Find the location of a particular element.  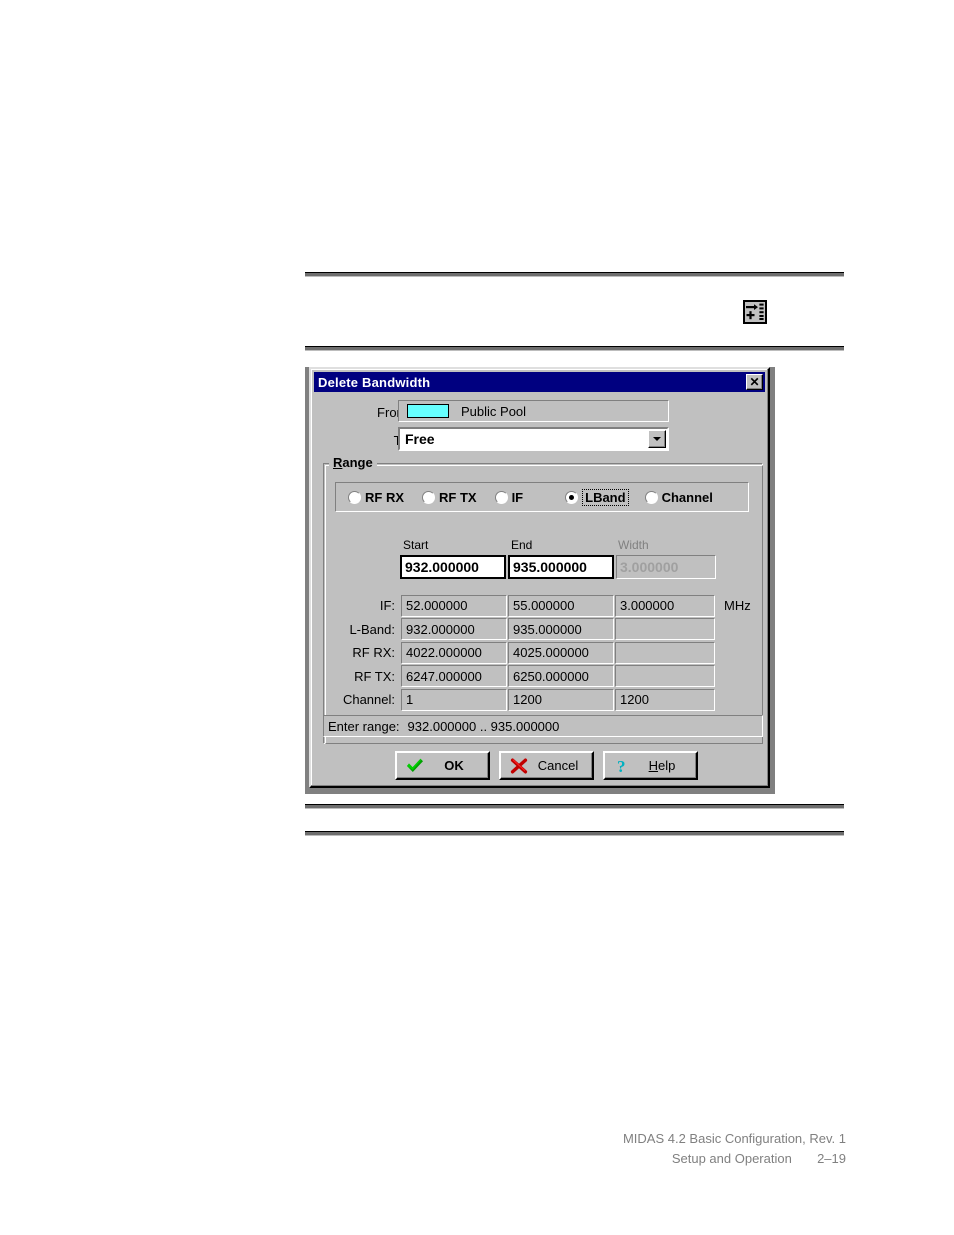

table-row: Channel: 1 1200 1200 is located at coordinates (543, 700).